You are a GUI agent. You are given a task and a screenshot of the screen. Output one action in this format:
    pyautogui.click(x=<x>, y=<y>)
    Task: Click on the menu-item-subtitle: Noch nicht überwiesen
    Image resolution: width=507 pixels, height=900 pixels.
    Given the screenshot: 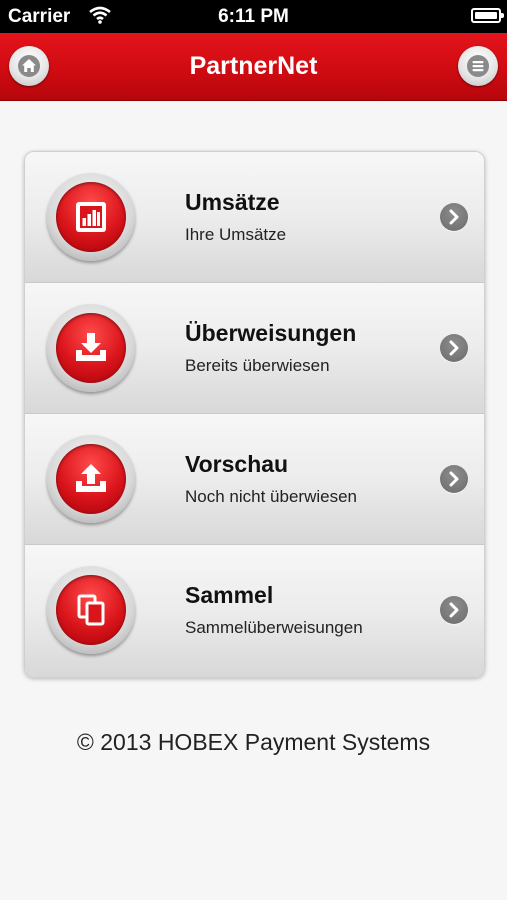 What is the action you would take?
    pyautogui.click(x=271, y=496)
    